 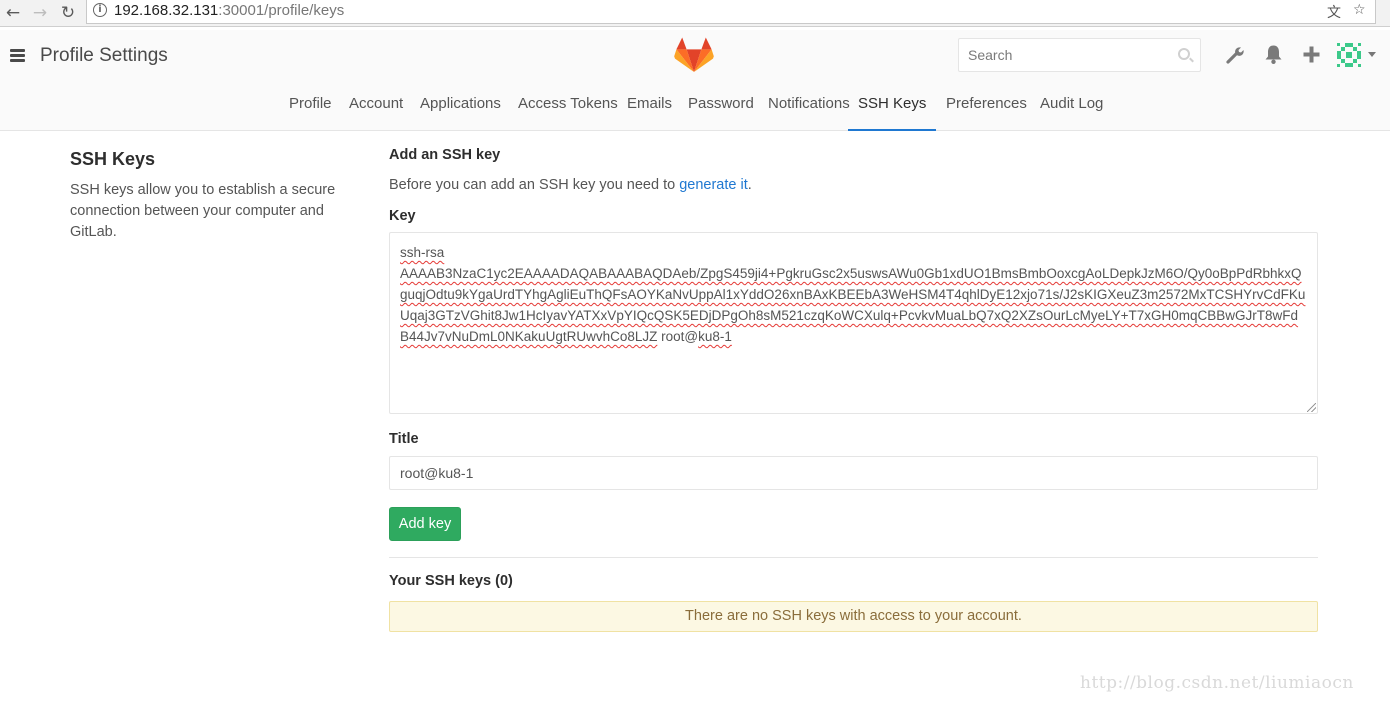 I want to click on translate-icon: 文, so click(x=1334, y=12).